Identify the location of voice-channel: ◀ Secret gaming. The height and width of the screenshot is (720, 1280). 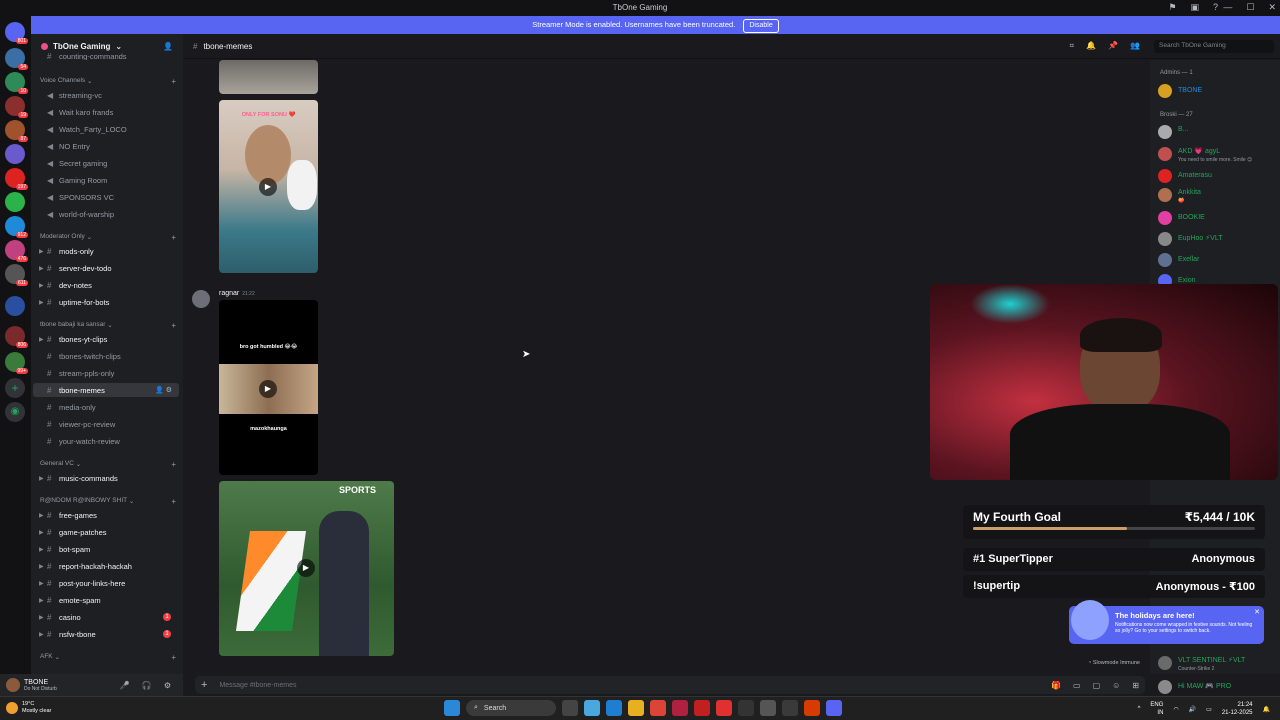
(106, 163).